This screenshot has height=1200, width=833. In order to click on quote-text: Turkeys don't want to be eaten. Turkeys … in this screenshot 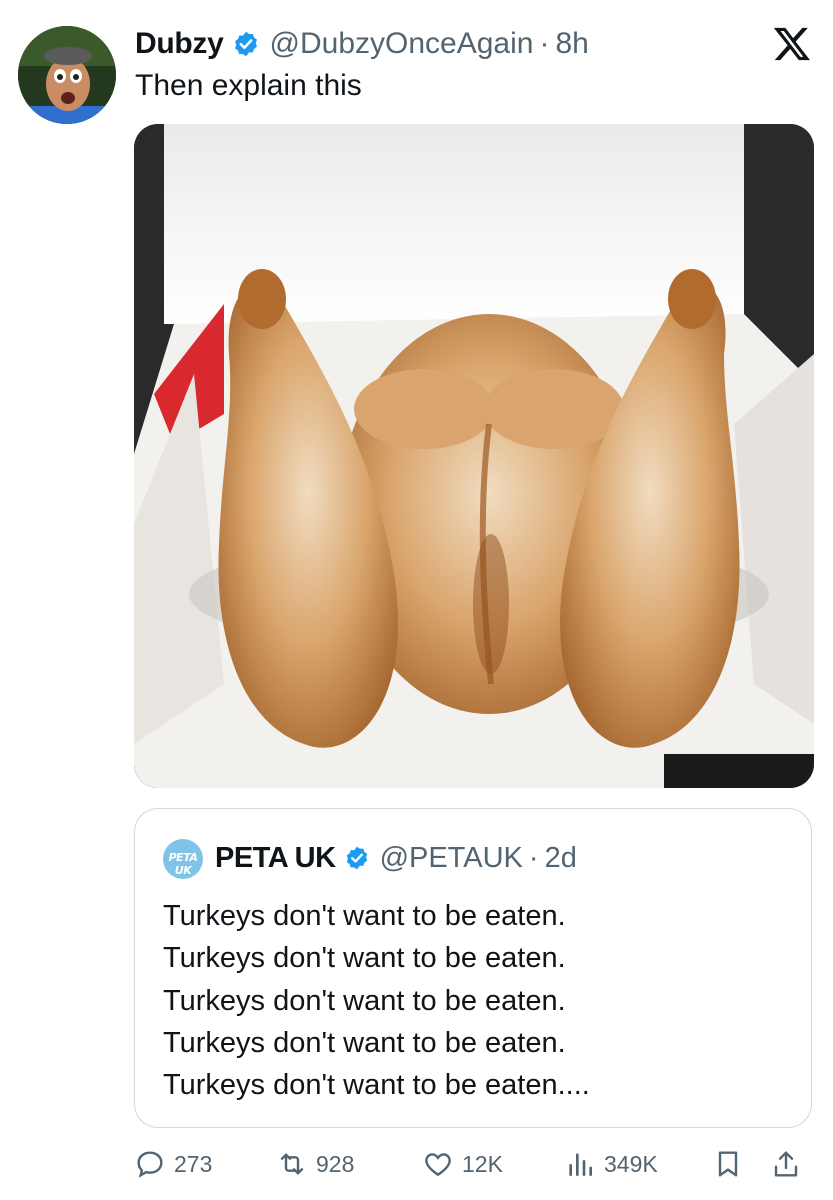, I will do `click(478, 1000)`.